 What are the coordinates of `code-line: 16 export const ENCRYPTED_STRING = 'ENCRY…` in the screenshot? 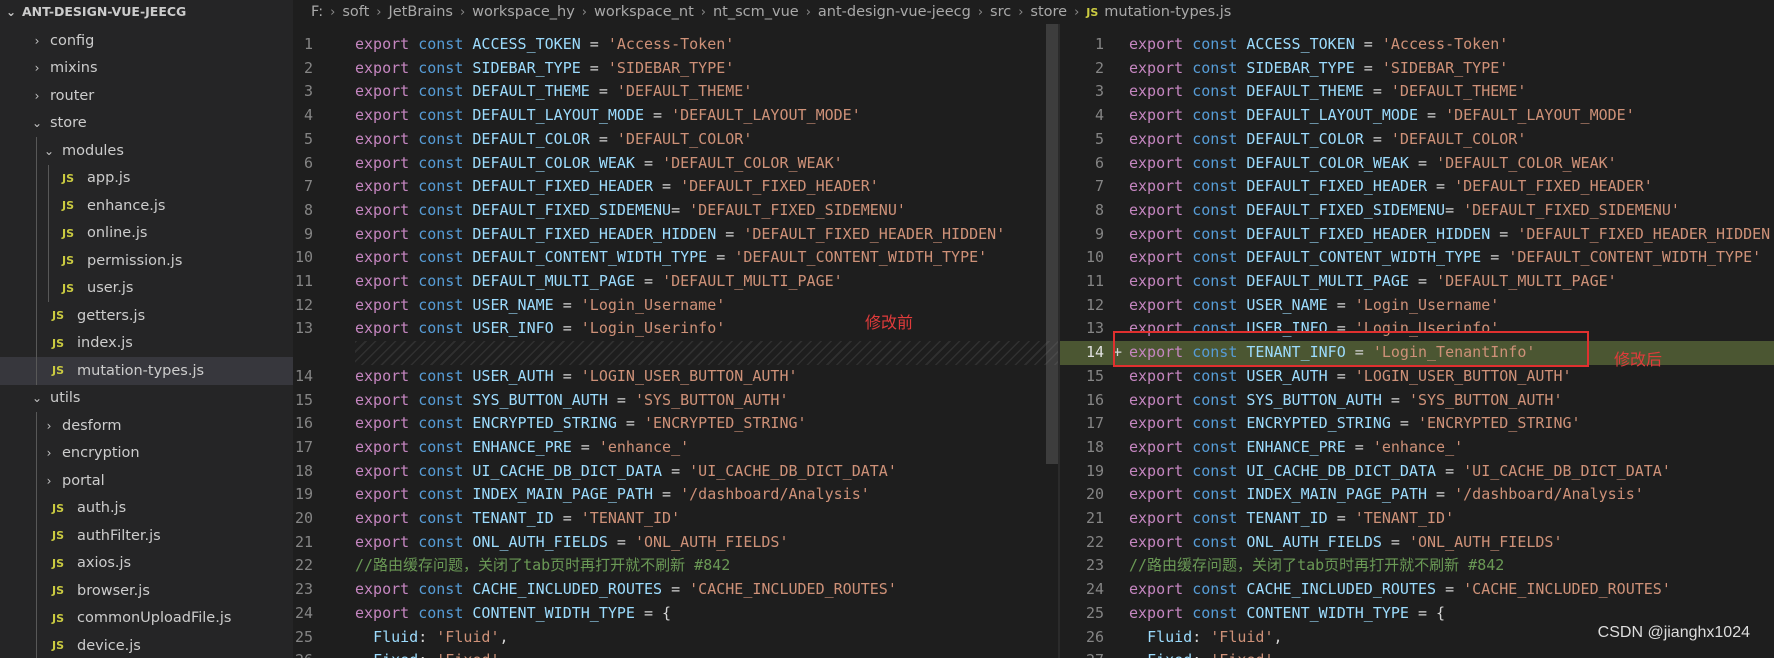 It's located at (676, 424).